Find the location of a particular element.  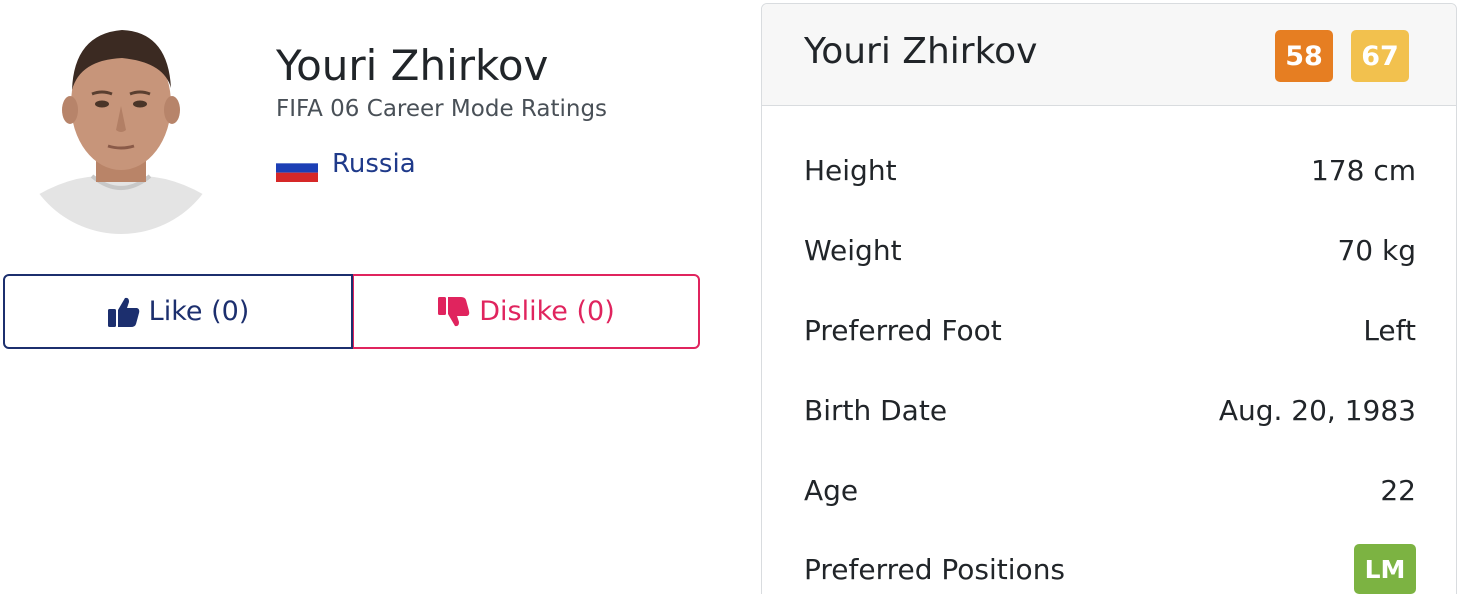

position-badge: LM is located at coordinates (1385, 569).